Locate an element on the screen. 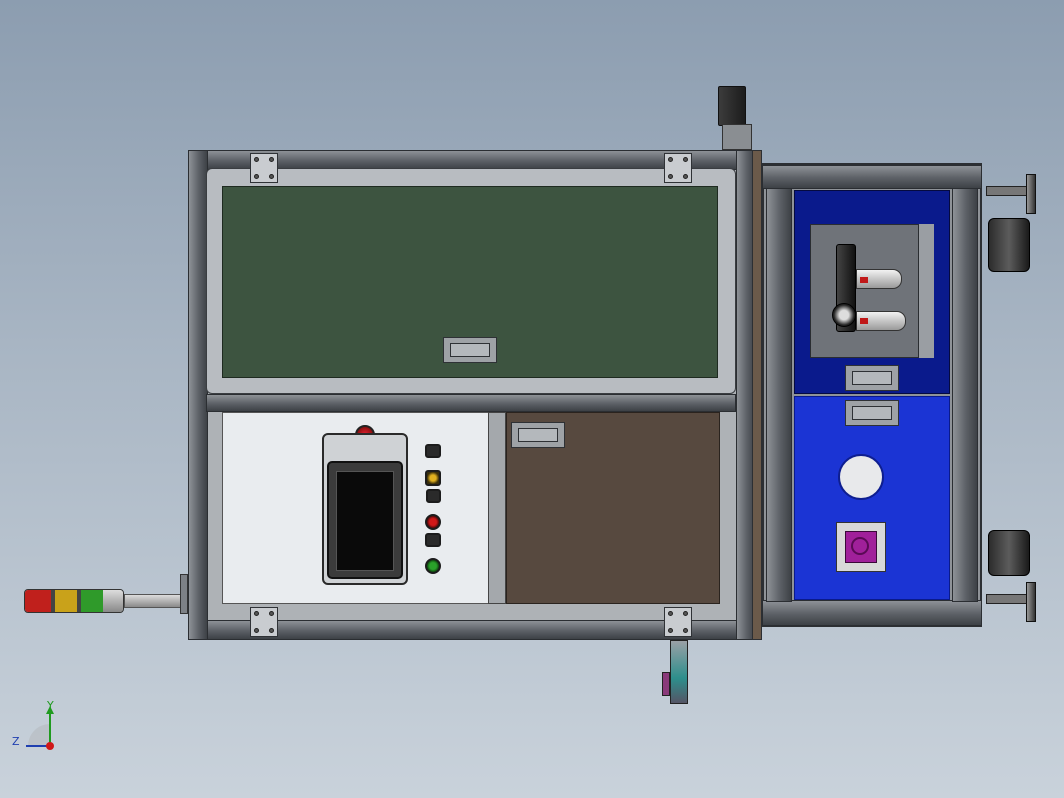  triad-label-z: Z is located at coordinates (16, 741).